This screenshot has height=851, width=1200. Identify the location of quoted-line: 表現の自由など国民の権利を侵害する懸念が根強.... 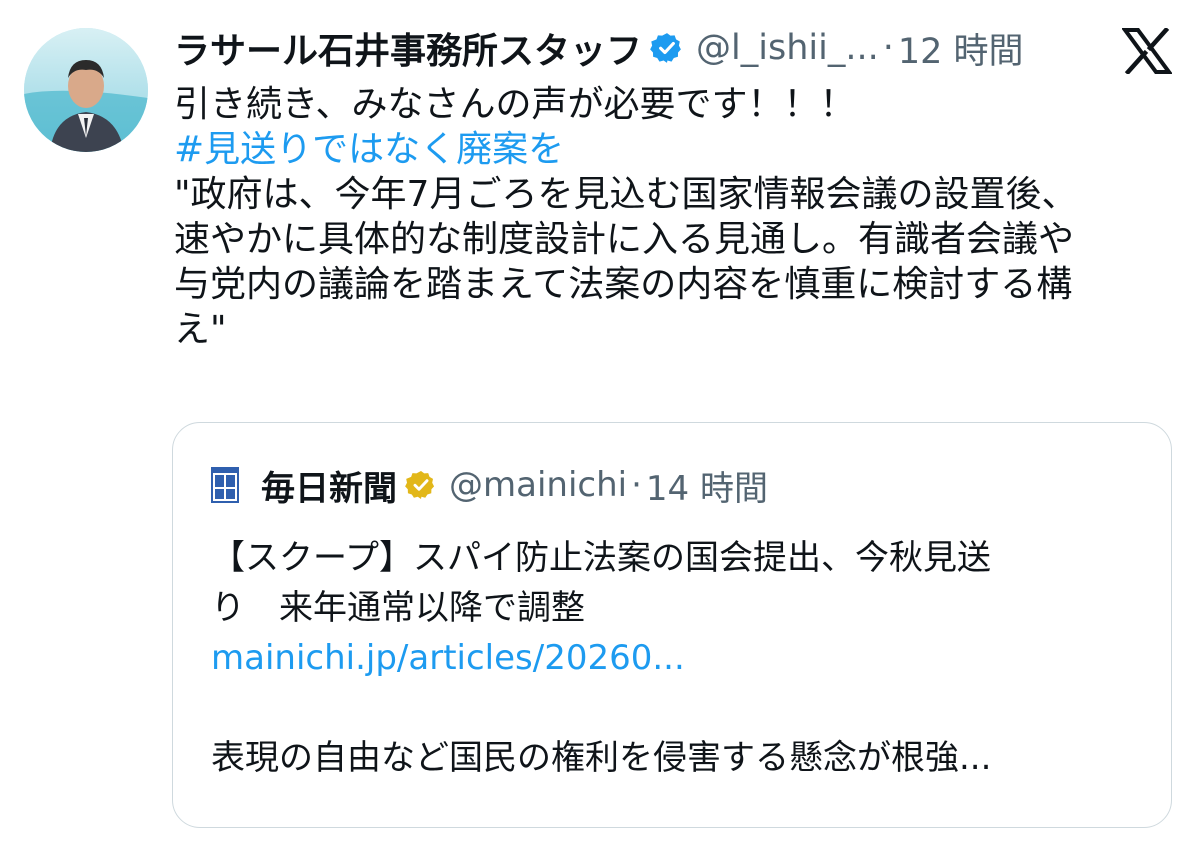
(601, 758).